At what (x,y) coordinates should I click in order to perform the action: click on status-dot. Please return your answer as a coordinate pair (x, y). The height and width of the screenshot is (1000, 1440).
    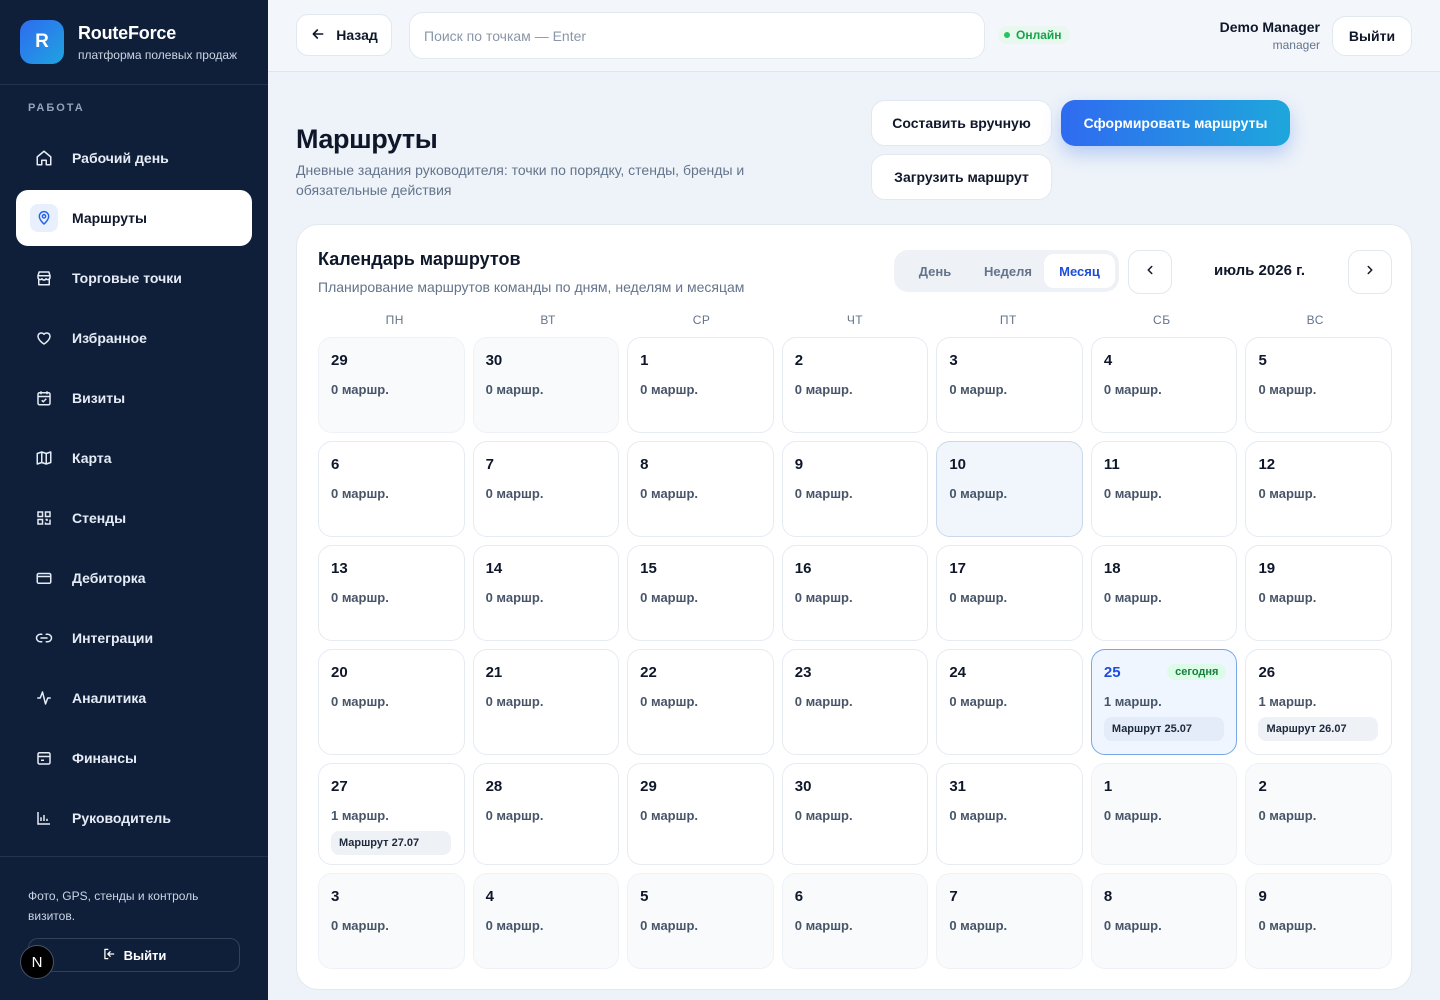
    Looking at the image, I should click on (1007, 35).